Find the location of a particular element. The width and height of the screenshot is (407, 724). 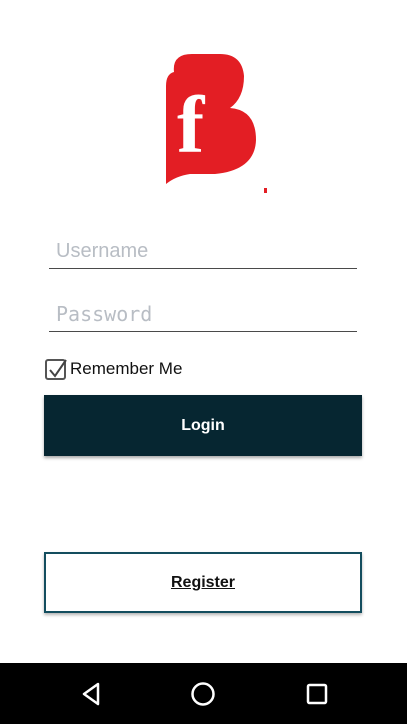

nav-recents-button is located at coordinates (317, 693).